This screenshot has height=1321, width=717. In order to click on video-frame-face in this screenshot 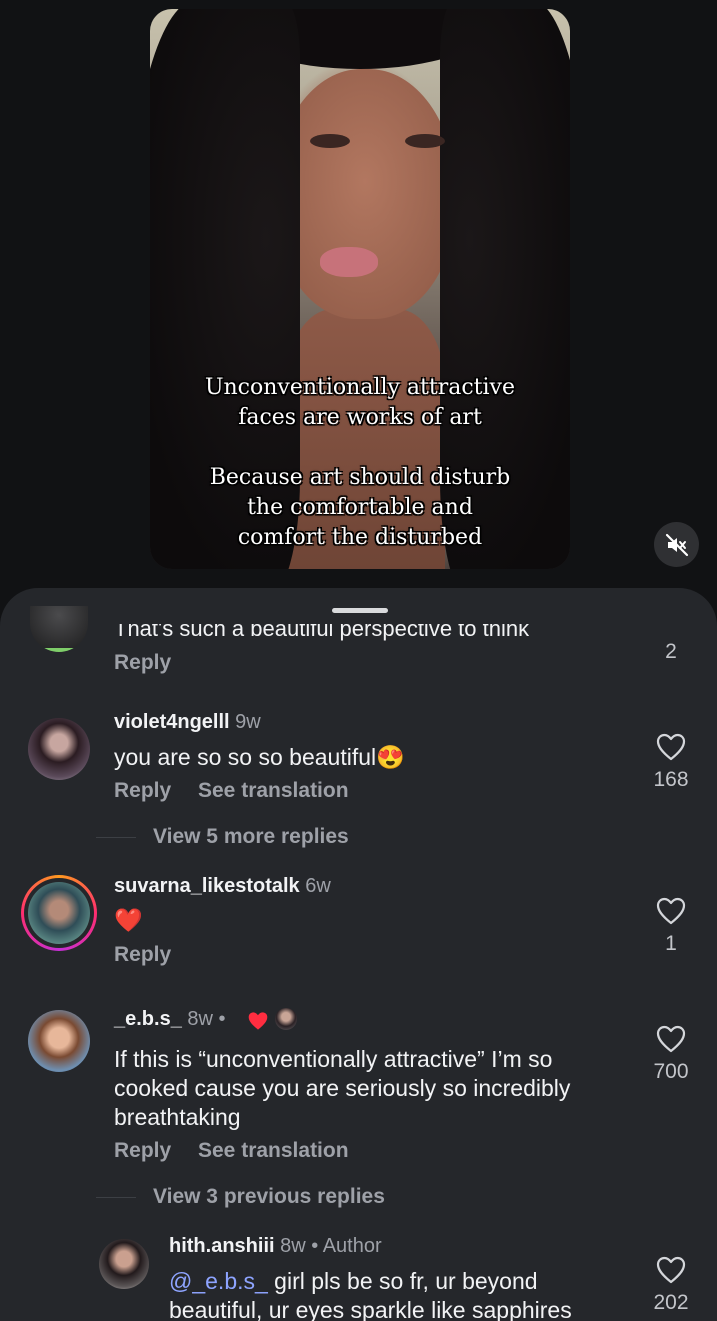, I will do `click(365, 194)`.